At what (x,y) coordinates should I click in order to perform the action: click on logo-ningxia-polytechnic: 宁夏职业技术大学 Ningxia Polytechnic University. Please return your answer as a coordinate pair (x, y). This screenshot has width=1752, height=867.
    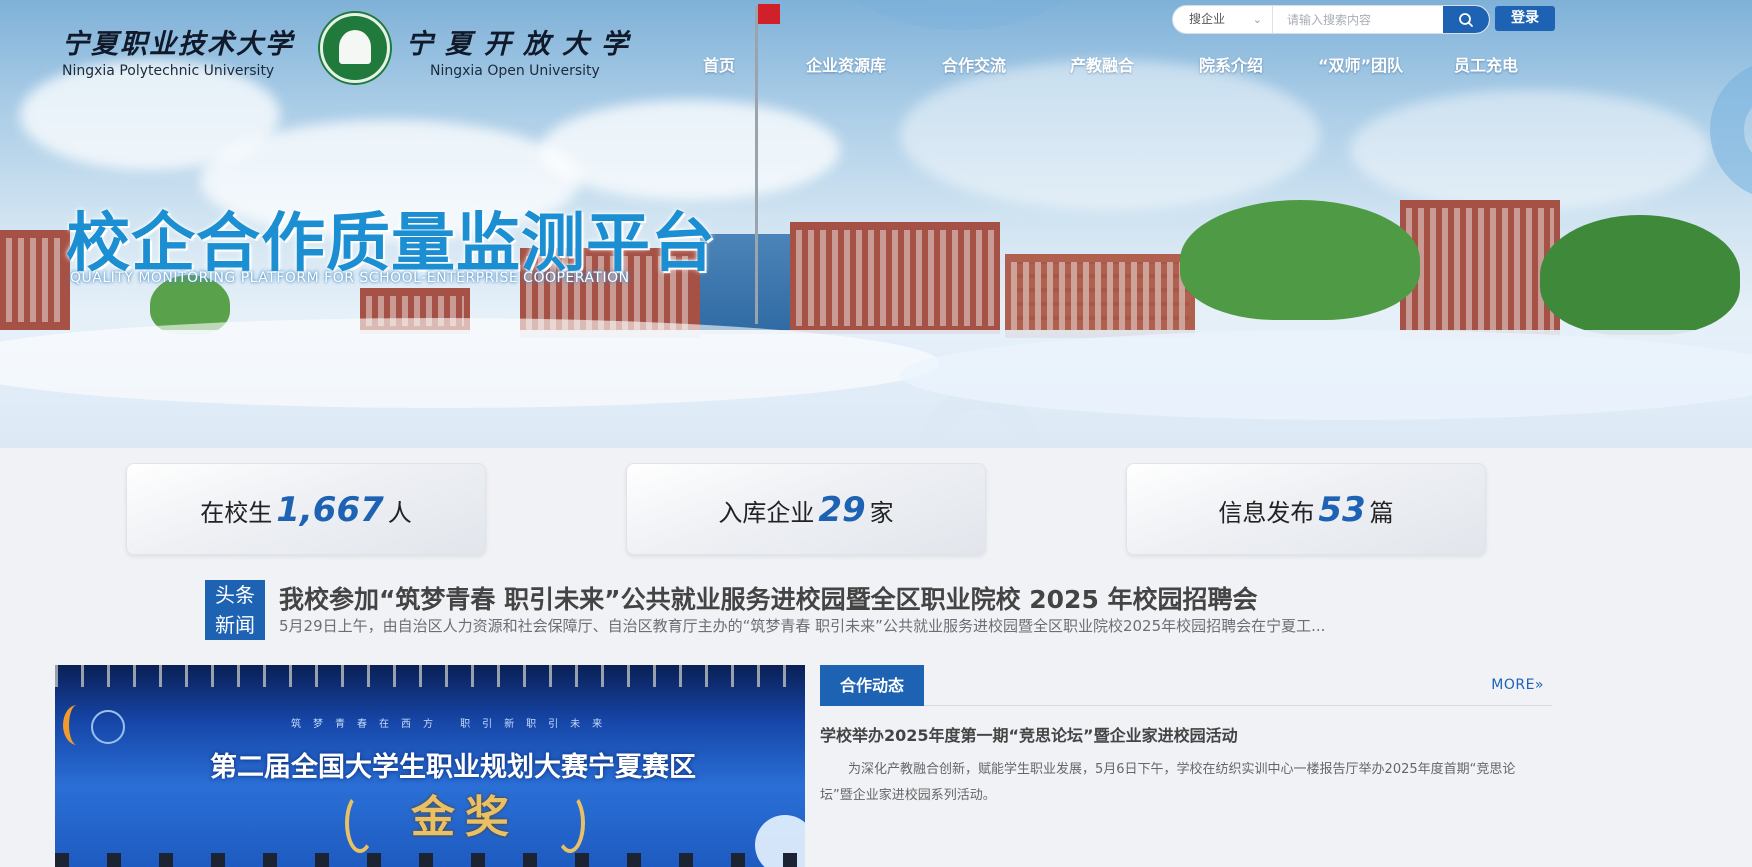
    Looking at the image, I should click on (182, 50).